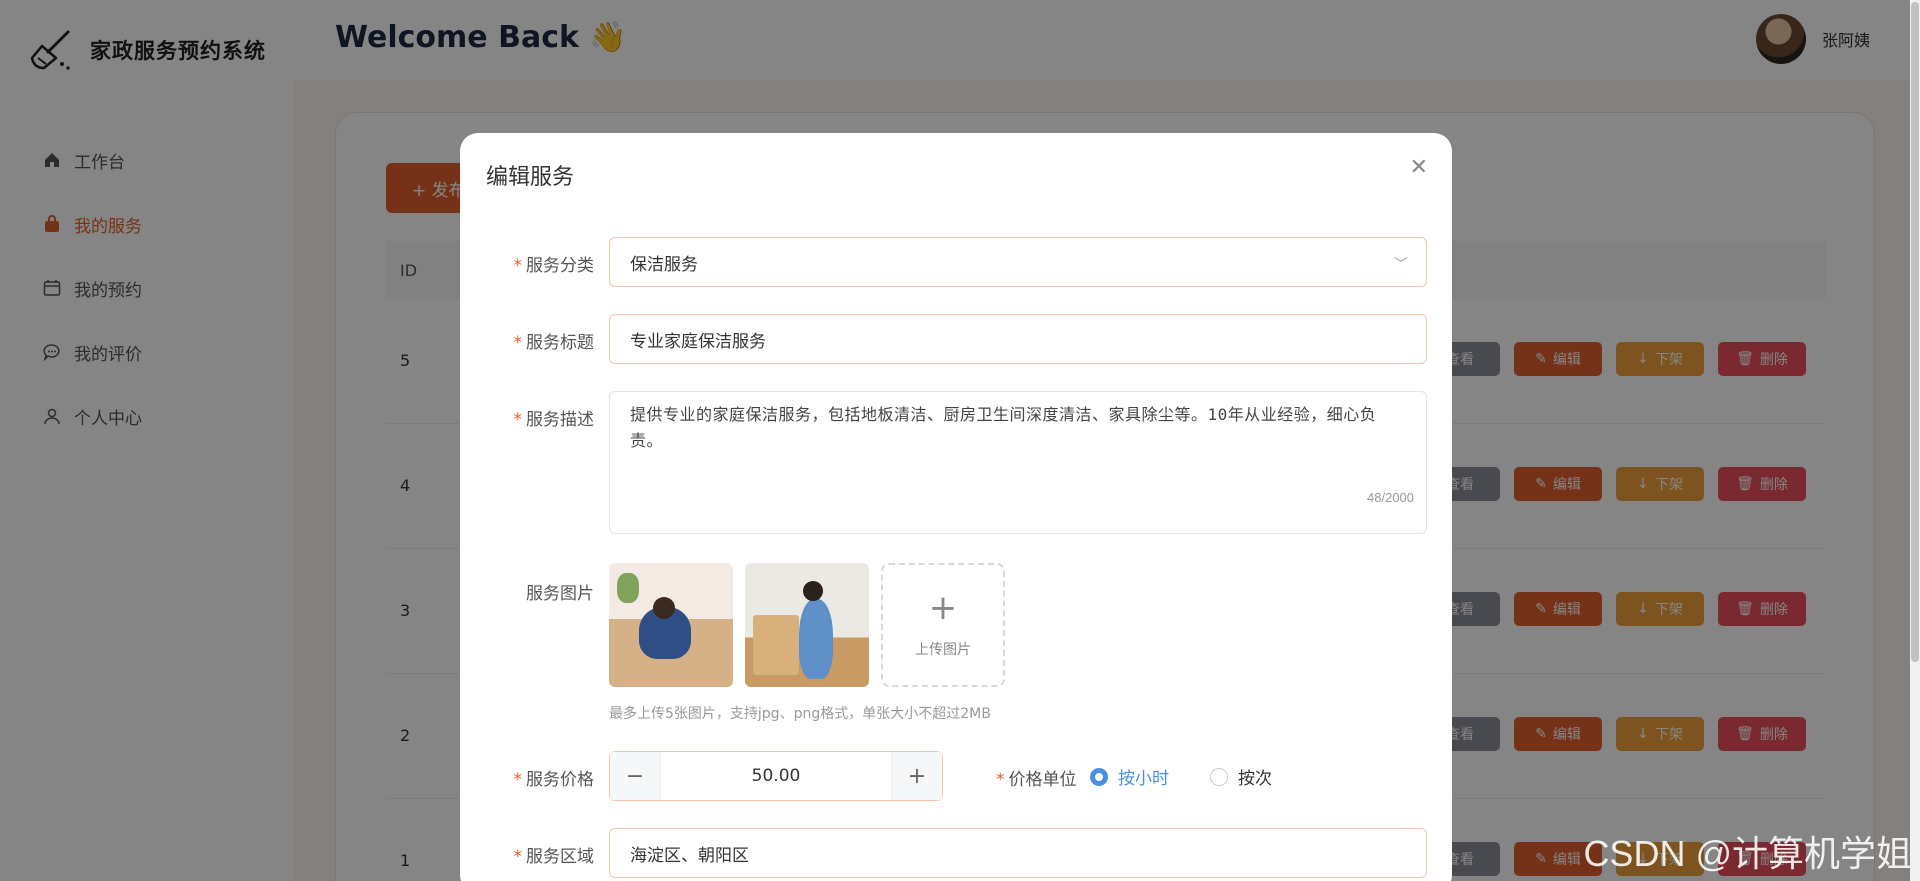 The width and height of the screenshot is (1920, 881). Describe the element at coordinates (1018, 262) in the screenshot. I see `category-select: 保洁服务 ﹀` at that location.